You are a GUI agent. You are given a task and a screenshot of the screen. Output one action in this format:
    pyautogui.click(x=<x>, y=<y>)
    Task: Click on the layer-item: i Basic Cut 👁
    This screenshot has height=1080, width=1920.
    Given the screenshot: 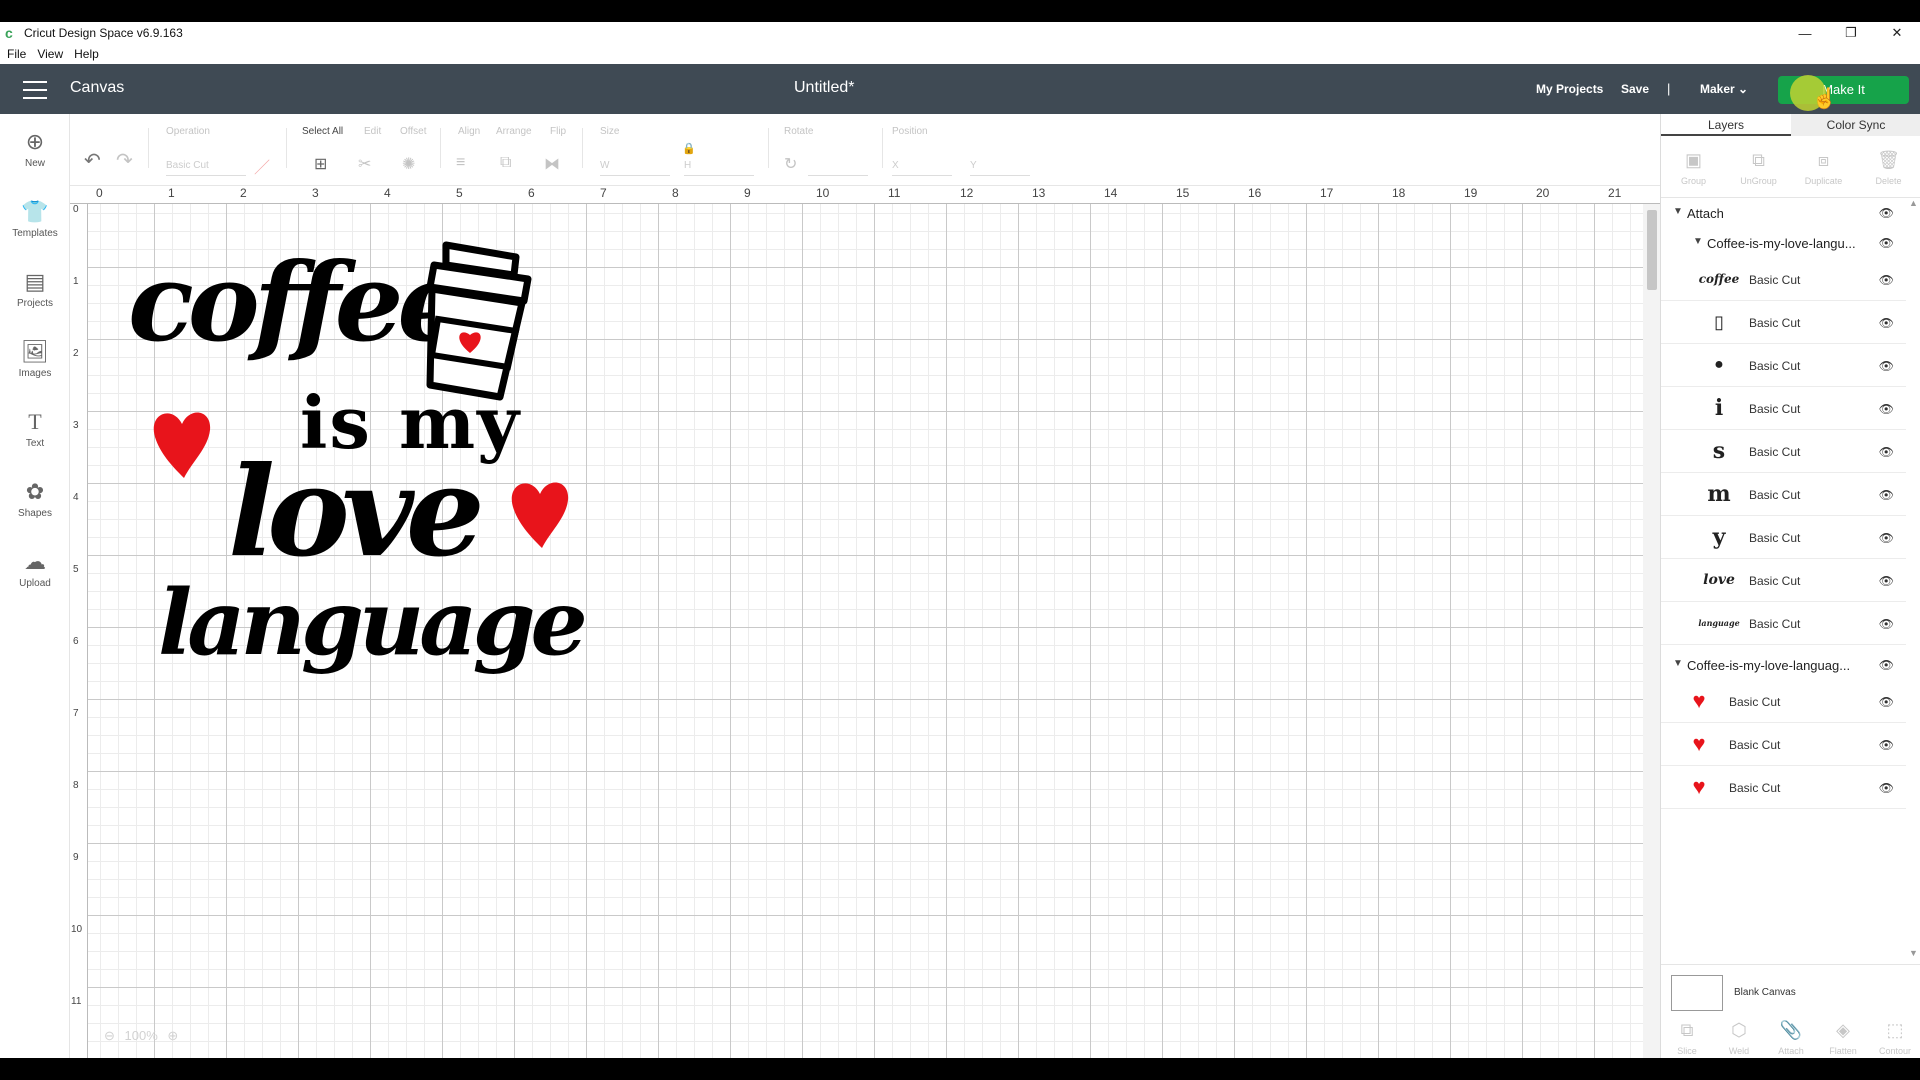 What is the action you would take?
    pyautogui.click(x=1783, y=408)
    